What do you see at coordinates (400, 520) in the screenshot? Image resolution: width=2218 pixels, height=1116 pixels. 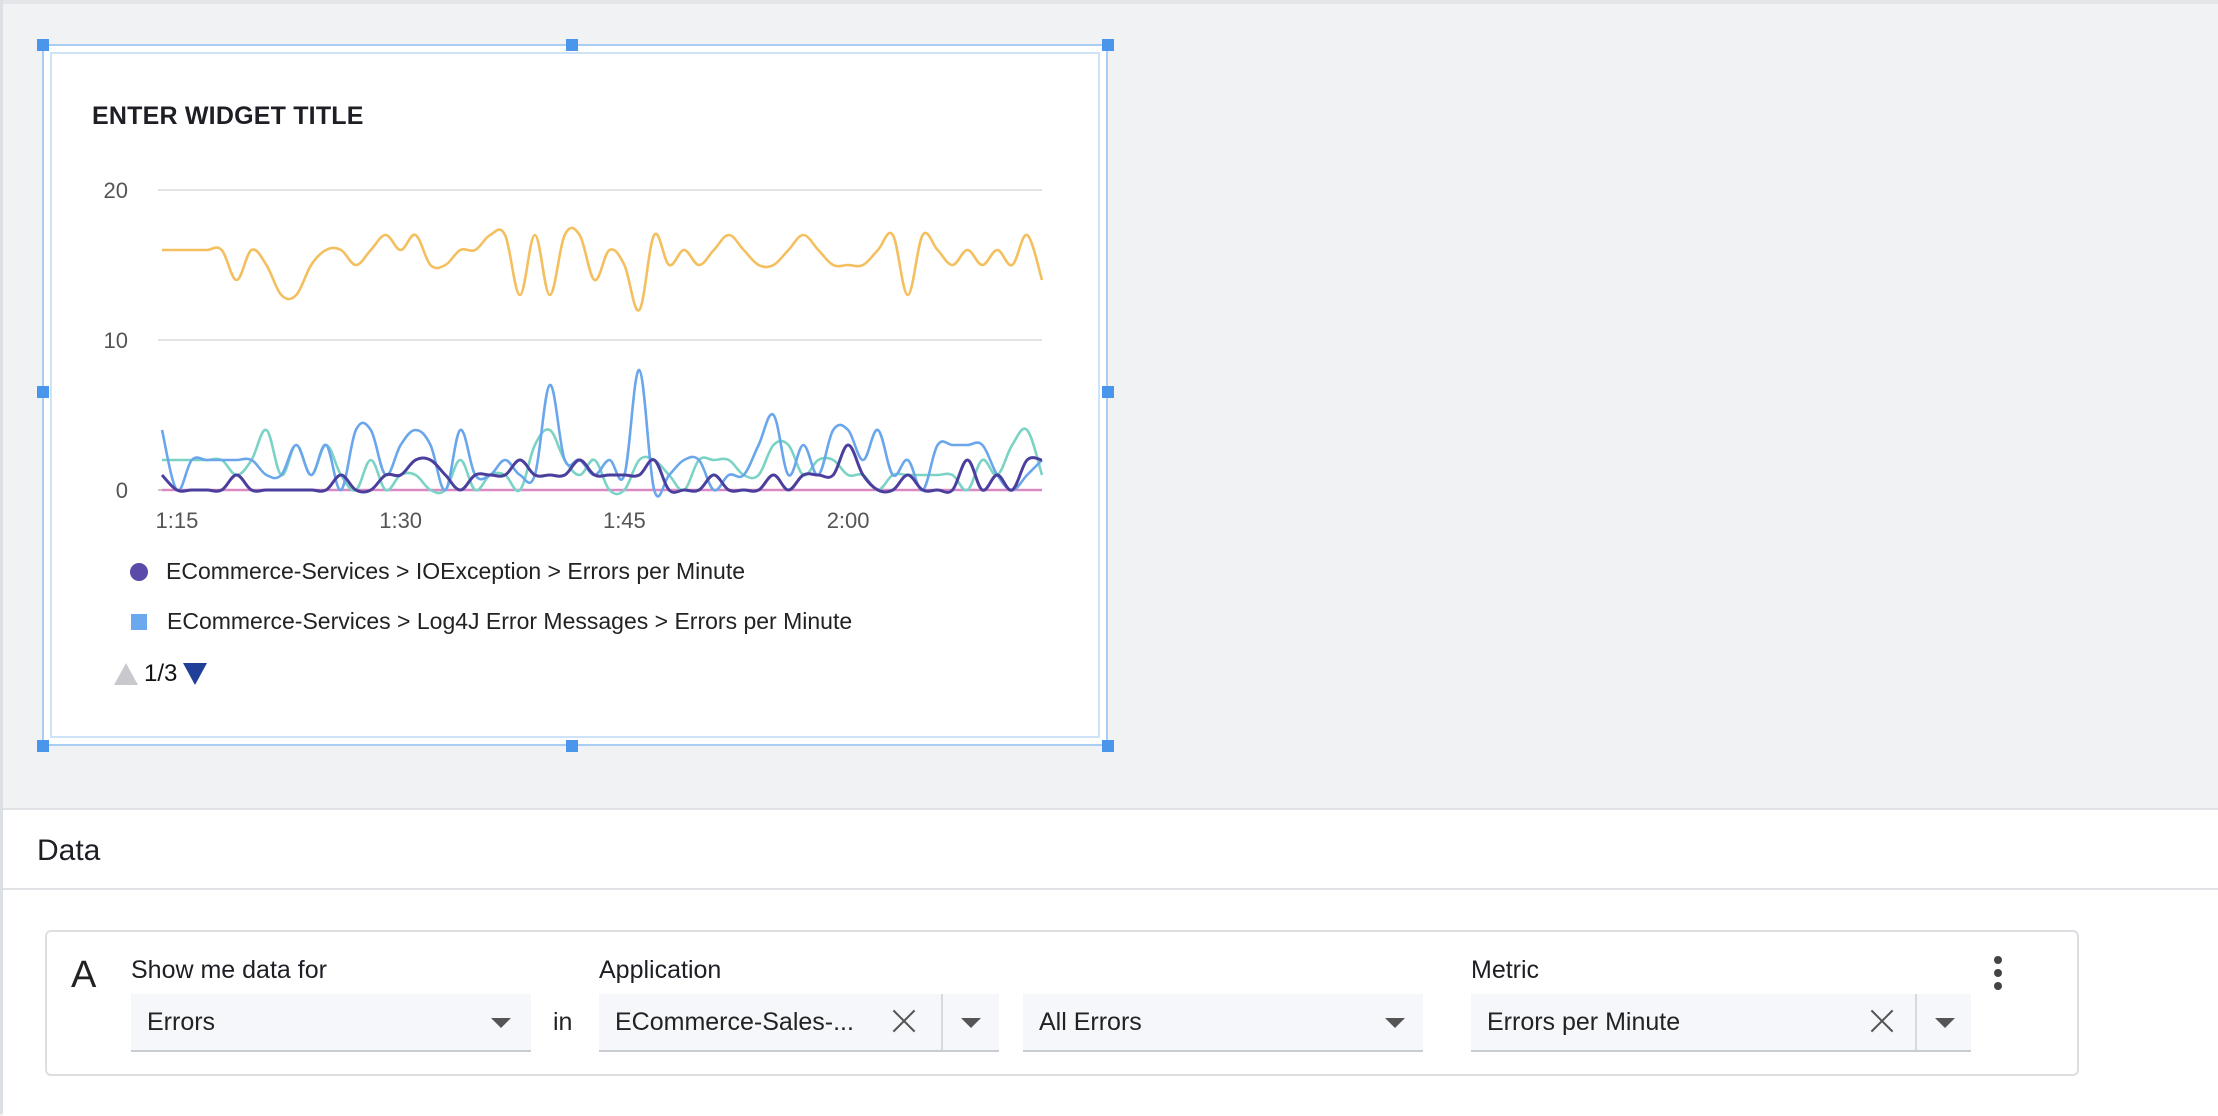 I see `x-tick-label: 1:30` at bounding box center [400, 520].